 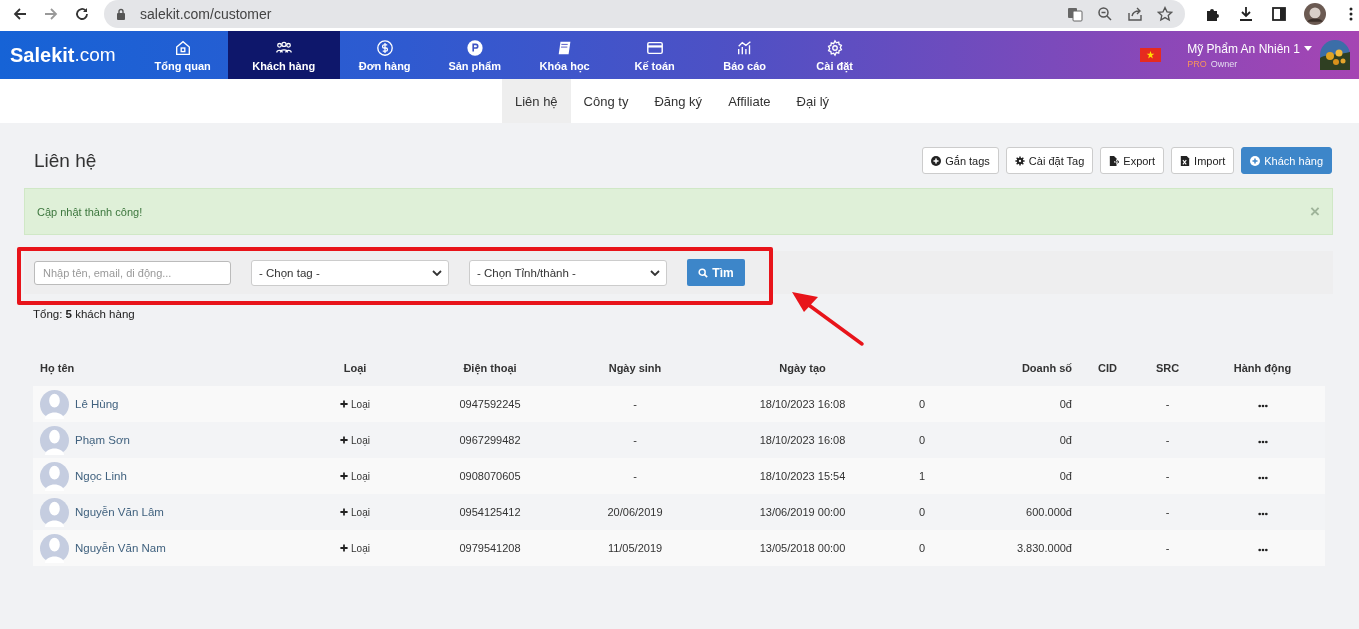 What do you see at coordinates (384, 47) in the screenshot?
I see `dollar-icon` at bounding box center [384, 47].